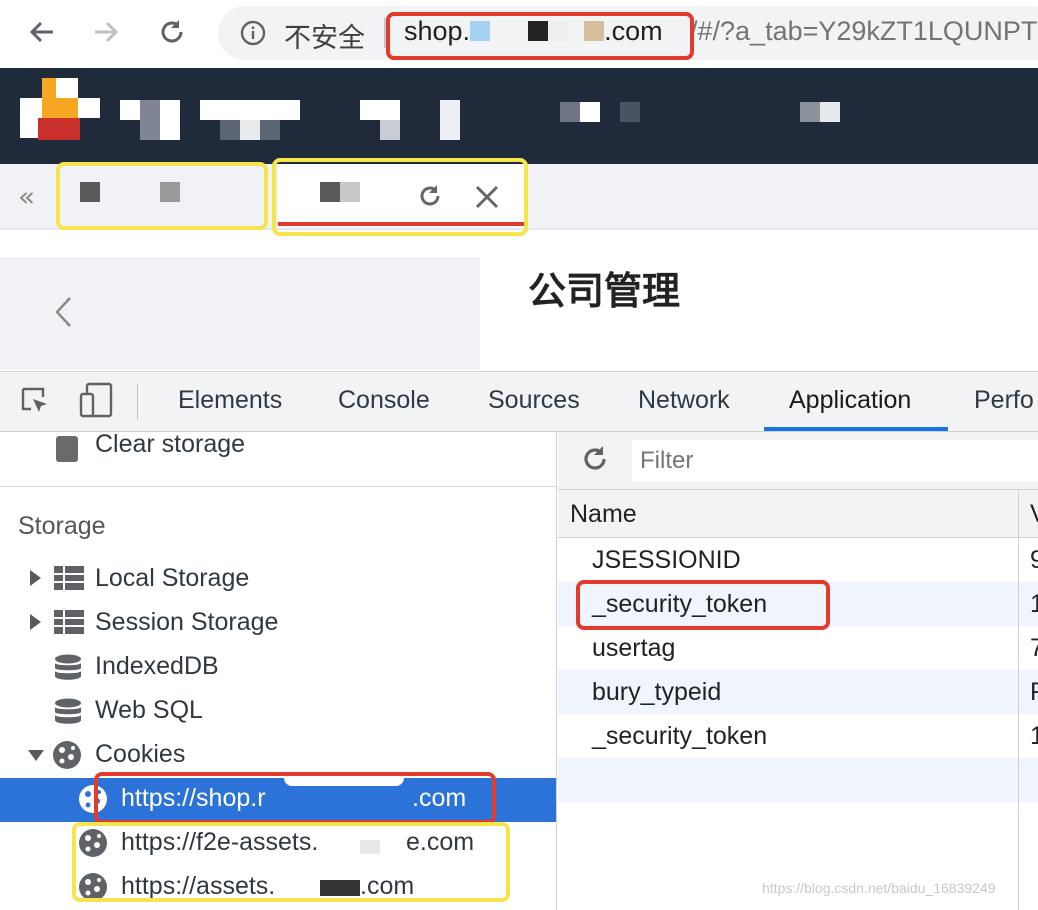 The image size is (1038, 910). I want to click on column-header-name: Name, so click(603, 514).